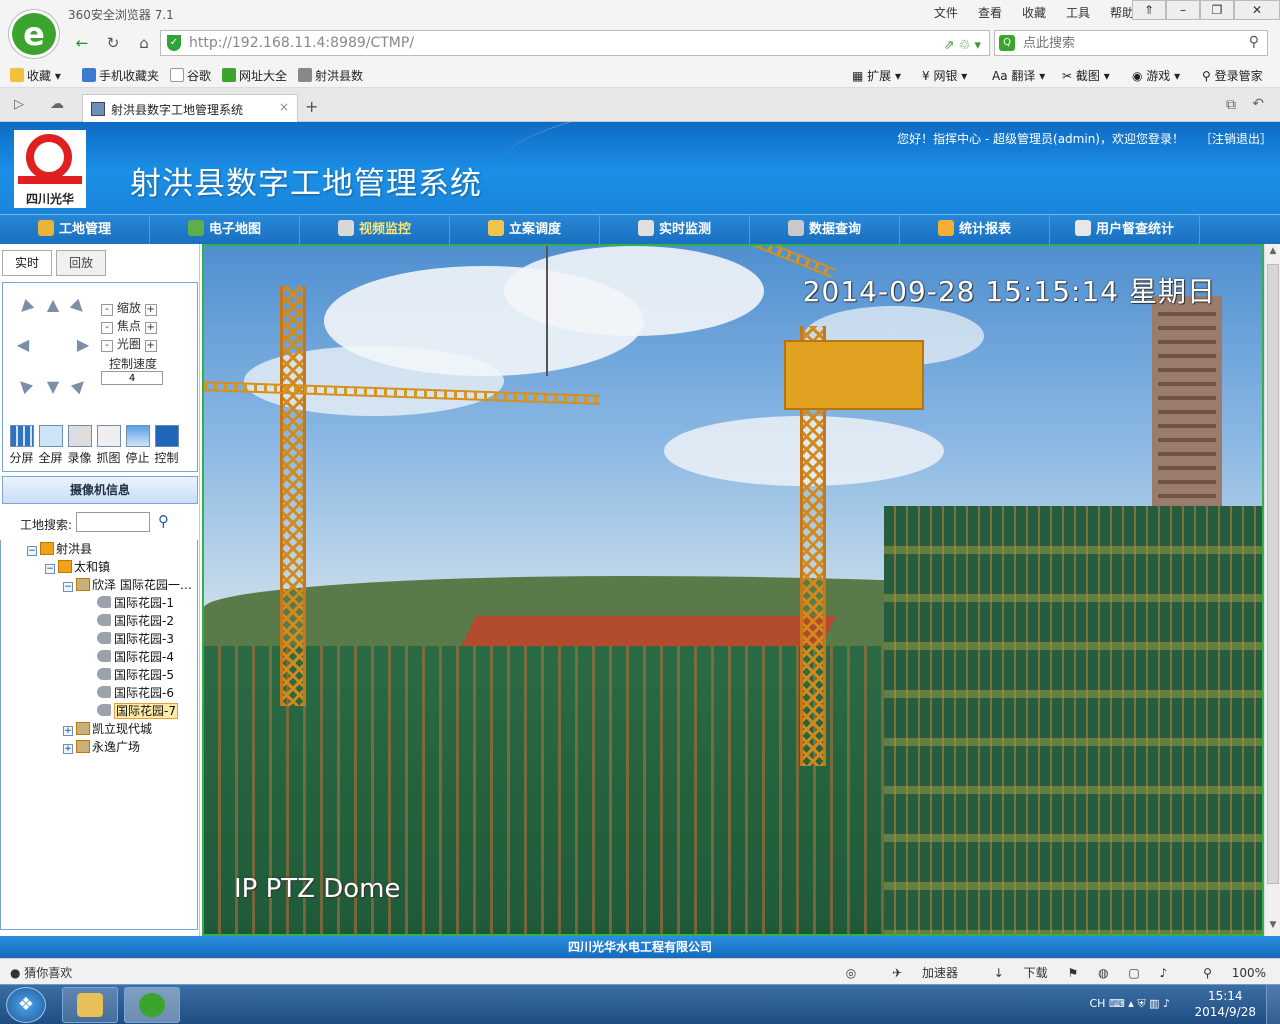  What do you see at coordinates (135, 620) in the screenshot?
I see `tree-camera-2: 国际花园-2` at bounding box center [135, 620].